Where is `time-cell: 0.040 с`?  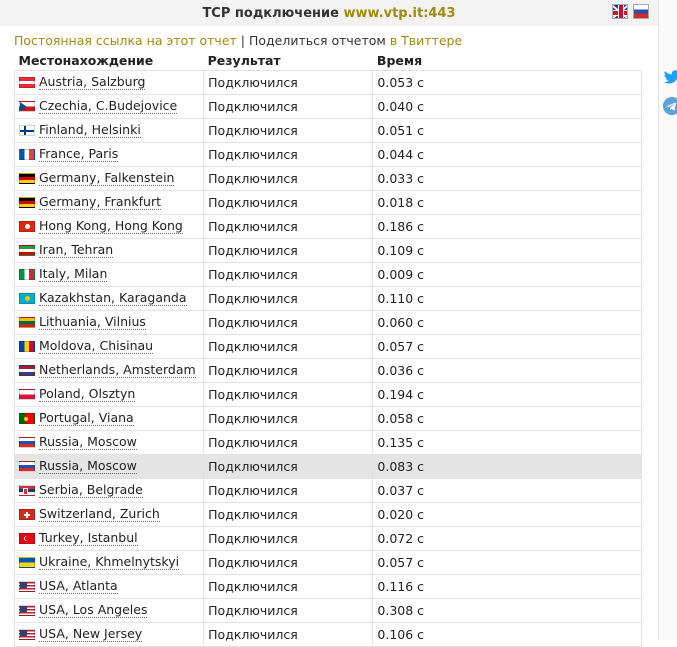
time-cell: 0.040 с is located at coordinates (507, 106).